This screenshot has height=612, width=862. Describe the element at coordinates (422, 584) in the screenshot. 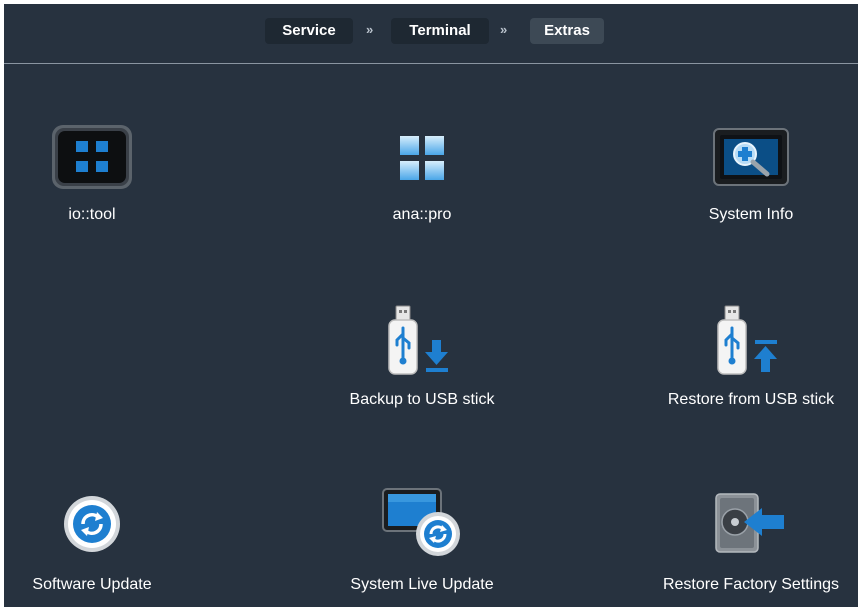

I see `system-live-update-label: System Live Update` at that location.